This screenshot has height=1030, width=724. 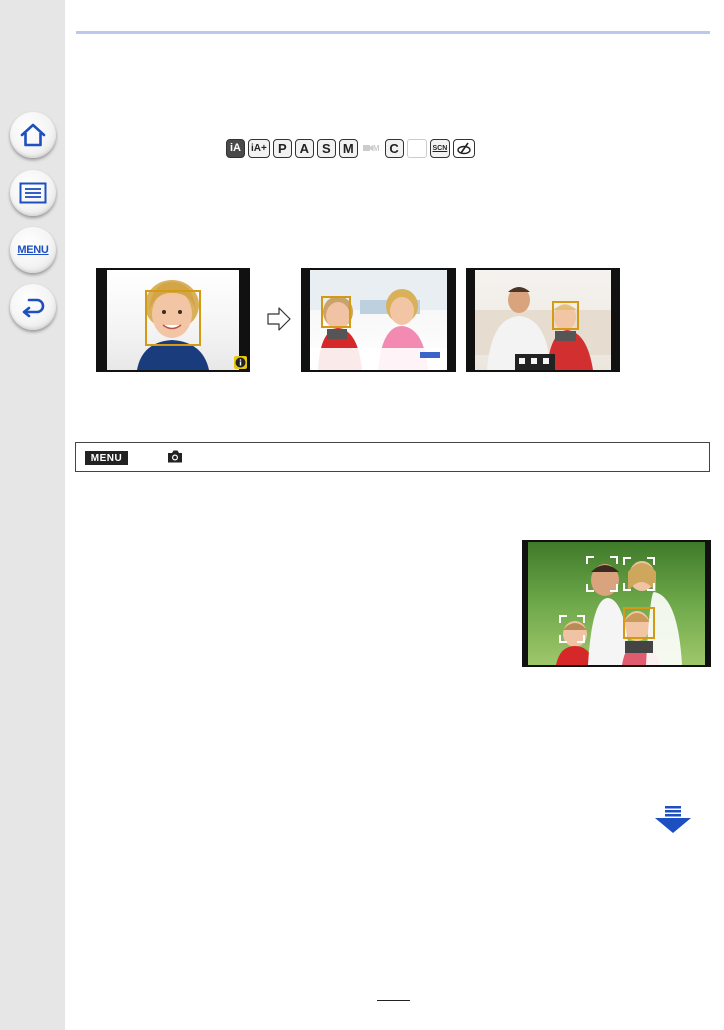 I want to click on next-page-arrow-icon, so click(x=673, y=820).